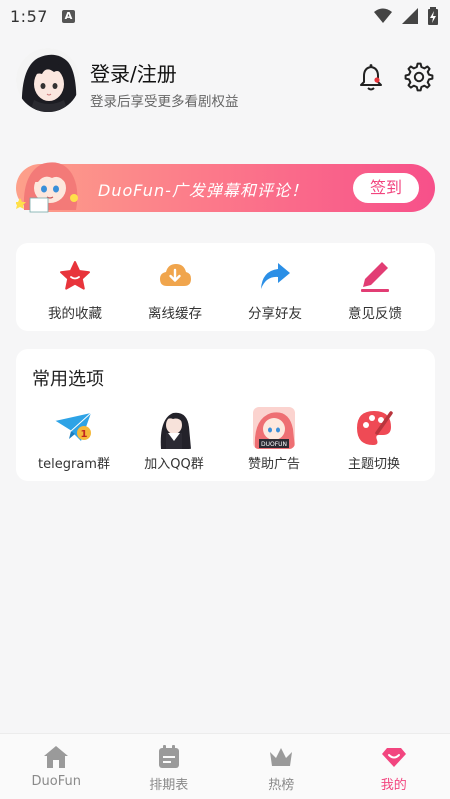 This screenshot has height=799, width=450. What do you see at coordinates (374, 428) in the screenshot?
I see `palette-icon` at bounding box center [374, 428].